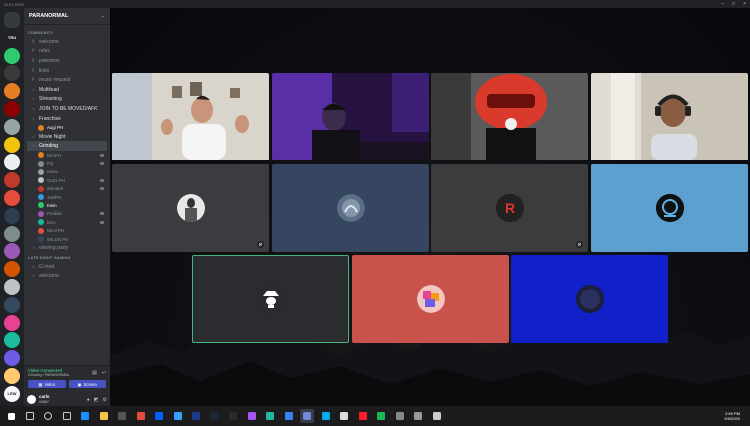 The height and width of the screenshot is (426, 750). I want to click on close-icon: ×, so click(744, 4).